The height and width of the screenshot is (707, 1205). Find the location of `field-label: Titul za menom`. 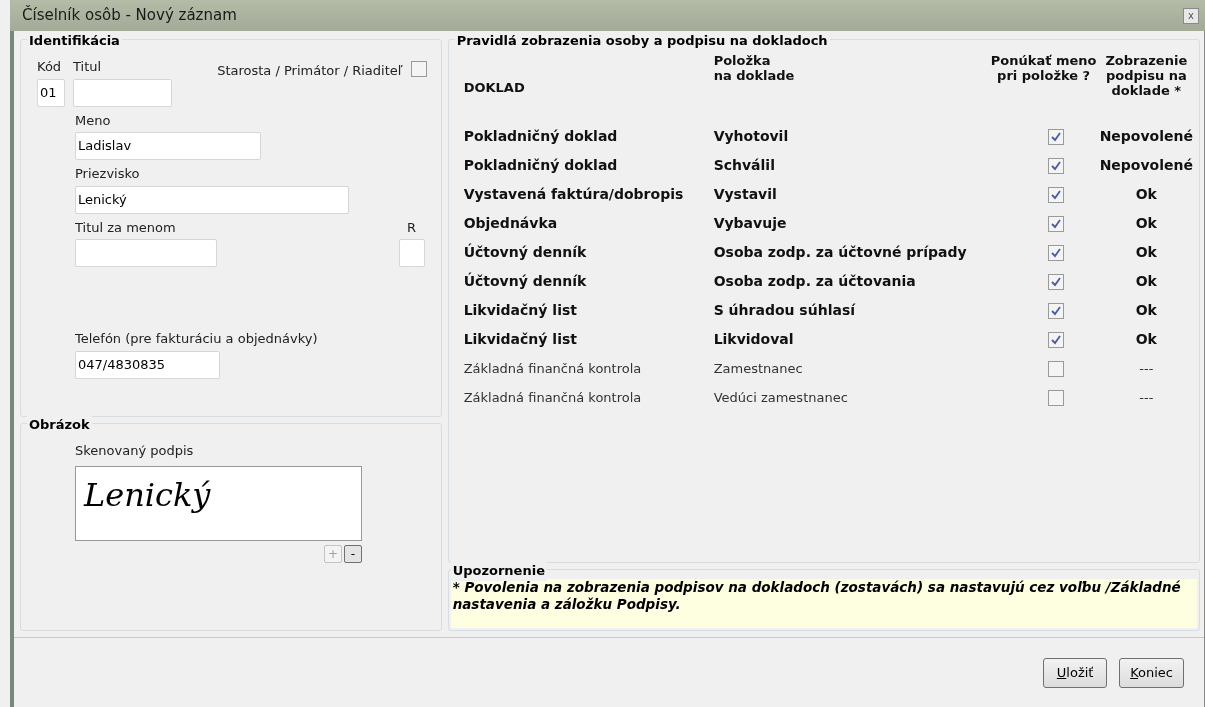

field-label: Titul za menom is located at coordinates (126, 227).